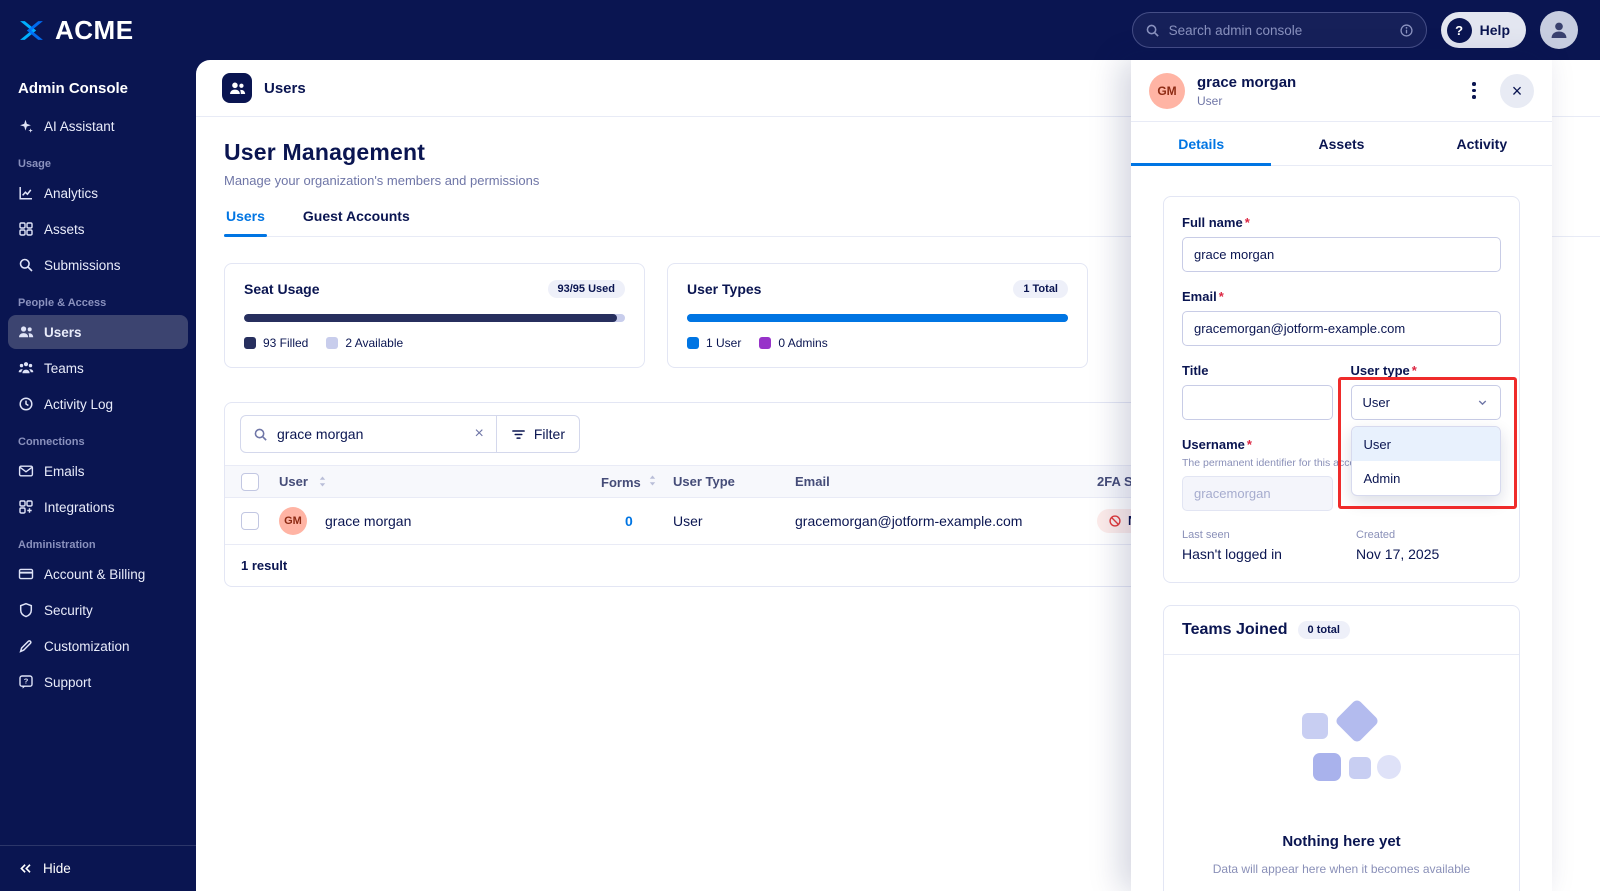  Describe the element at coordinates (1406, 30) in the screenshot. I see `info-icon` at that location.